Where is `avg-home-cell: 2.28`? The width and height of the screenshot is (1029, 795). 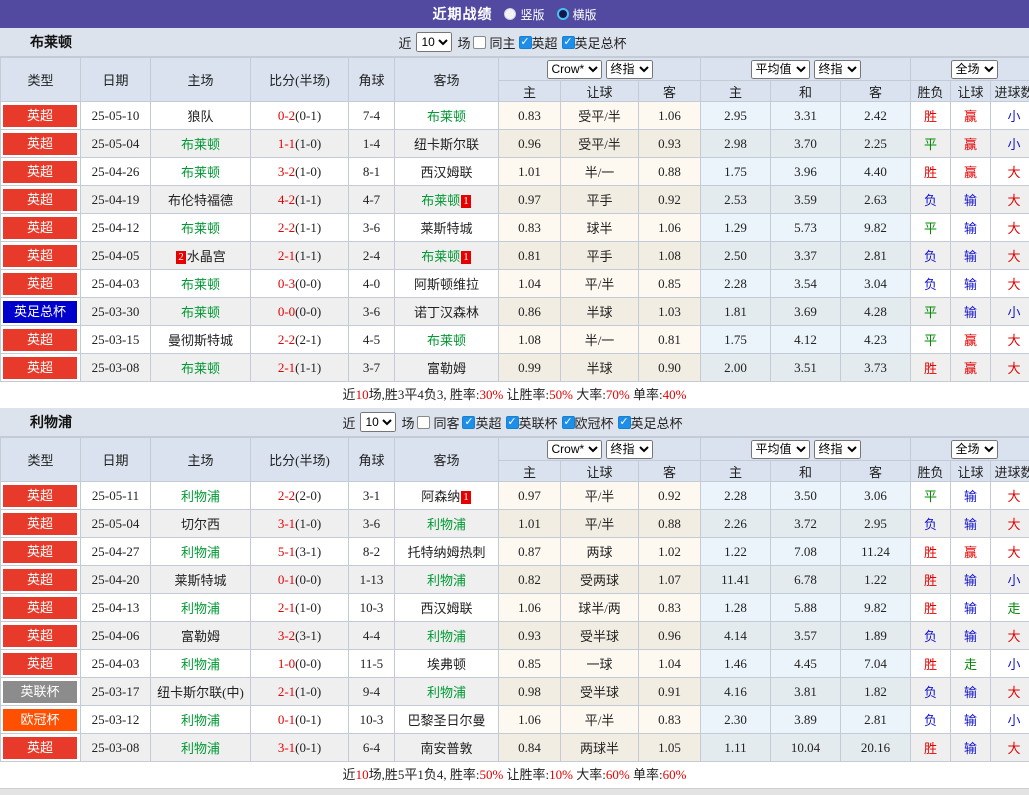
avg-home-cell: 2.28 is located at coordinates (736, 284).